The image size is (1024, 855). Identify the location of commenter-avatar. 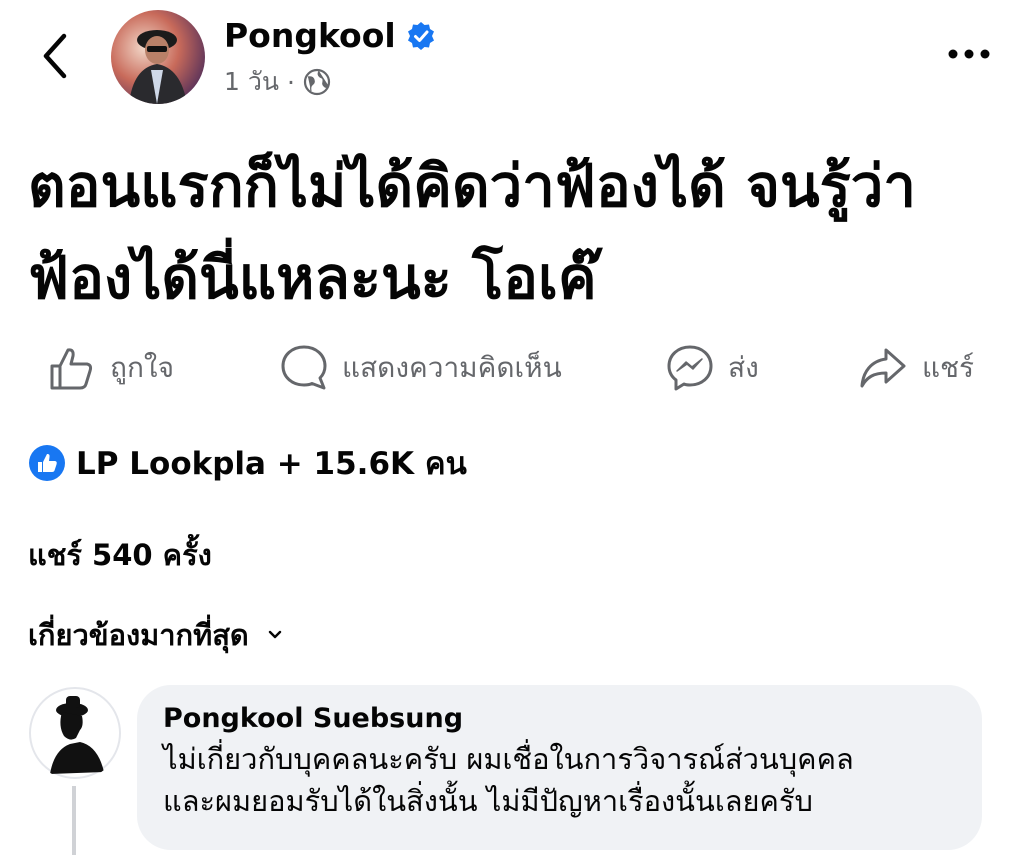
(75, 733).